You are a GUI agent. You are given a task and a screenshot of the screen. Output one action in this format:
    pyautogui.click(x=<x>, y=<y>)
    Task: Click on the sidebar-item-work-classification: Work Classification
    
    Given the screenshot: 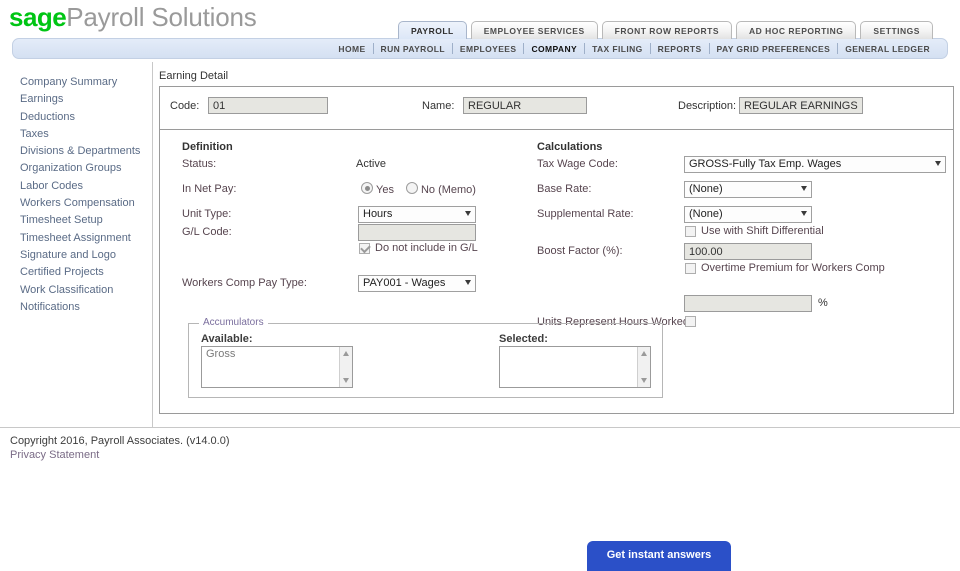 What is the action you would take?
    pyautogui.click(x=75, y=290)
    